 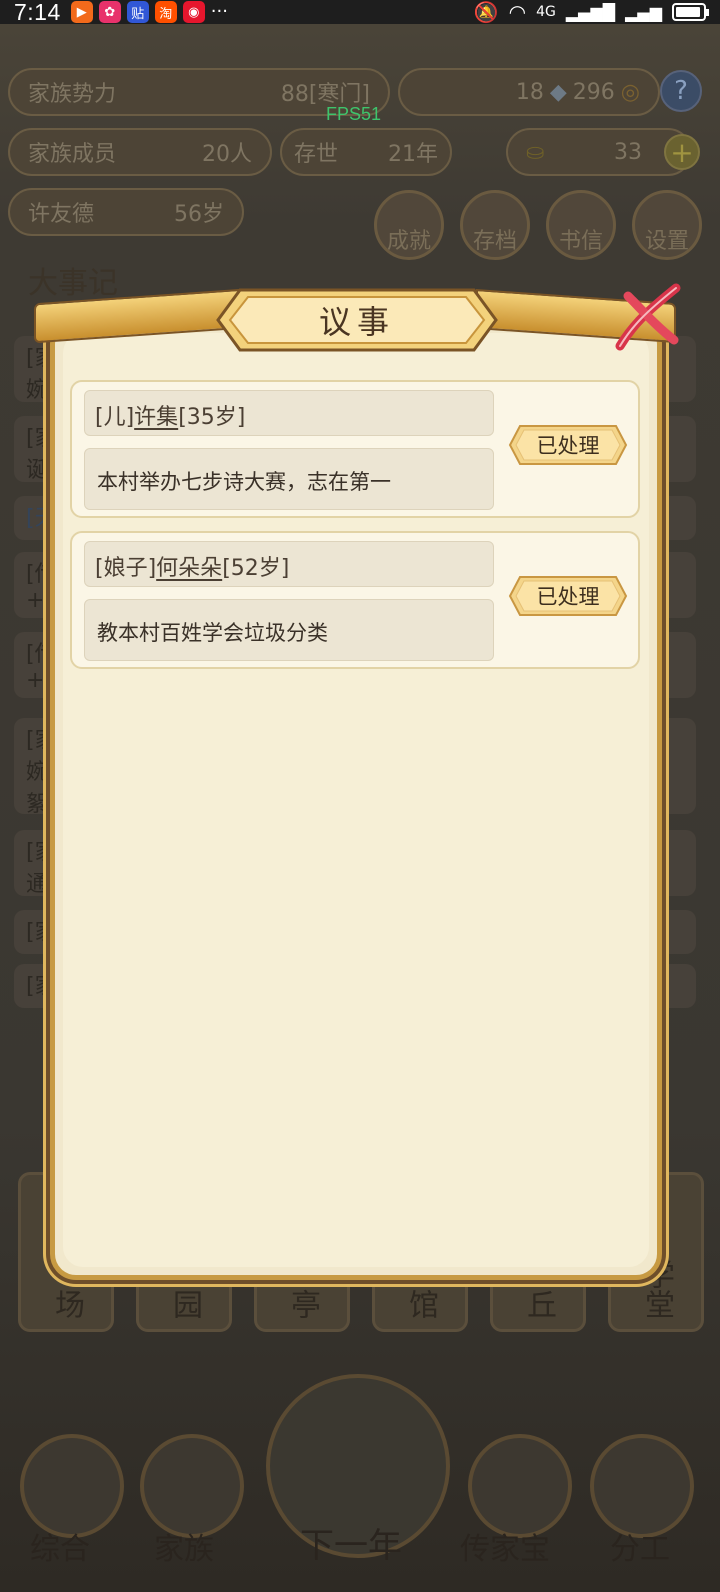 What do you see at coordinates (193, 12) in the screenshot?
I see `weibo-app-icon: ◉` at bounding box center [193, 12].